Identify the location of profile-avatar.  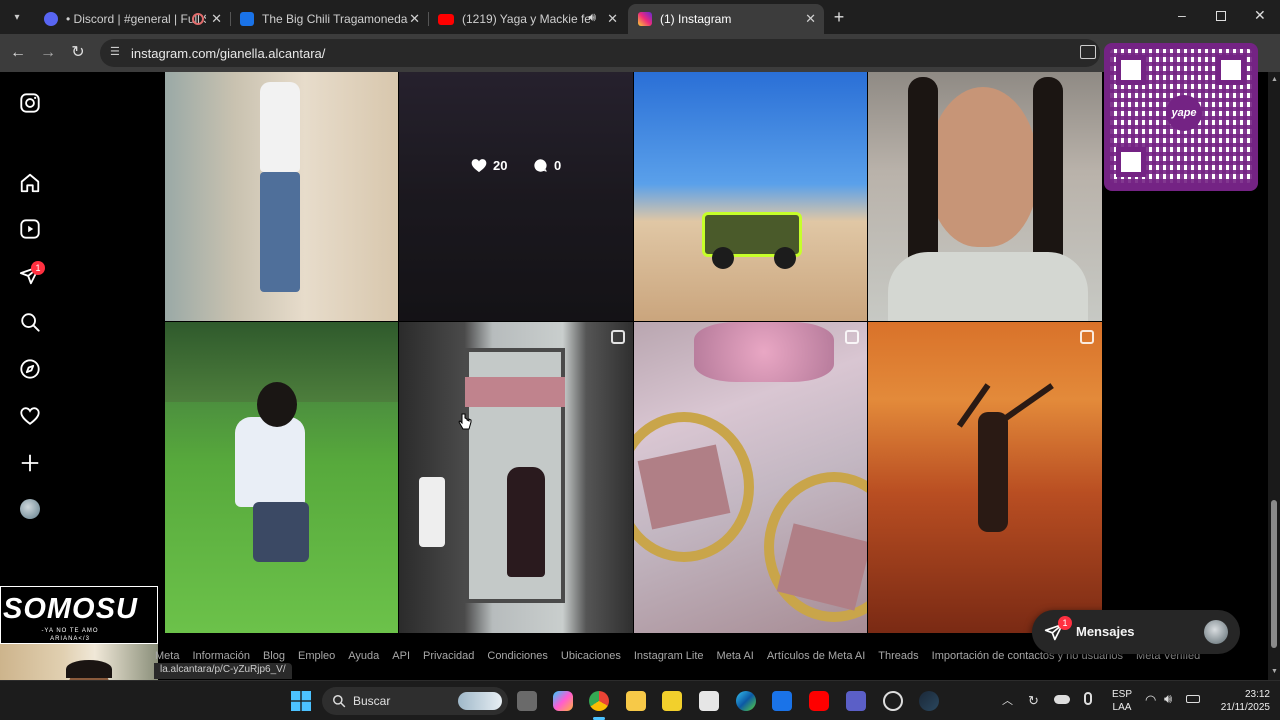
(30, 509).